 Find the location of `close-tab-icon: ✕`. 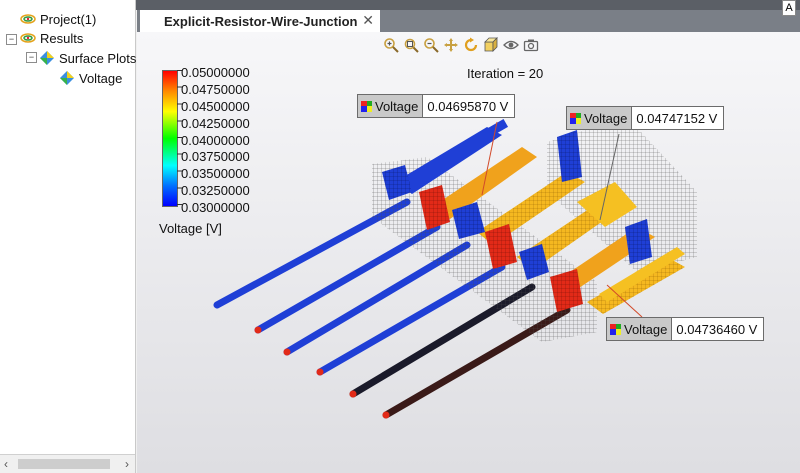

close-tab-icon: ✕ is located at coordinates (368, 20).